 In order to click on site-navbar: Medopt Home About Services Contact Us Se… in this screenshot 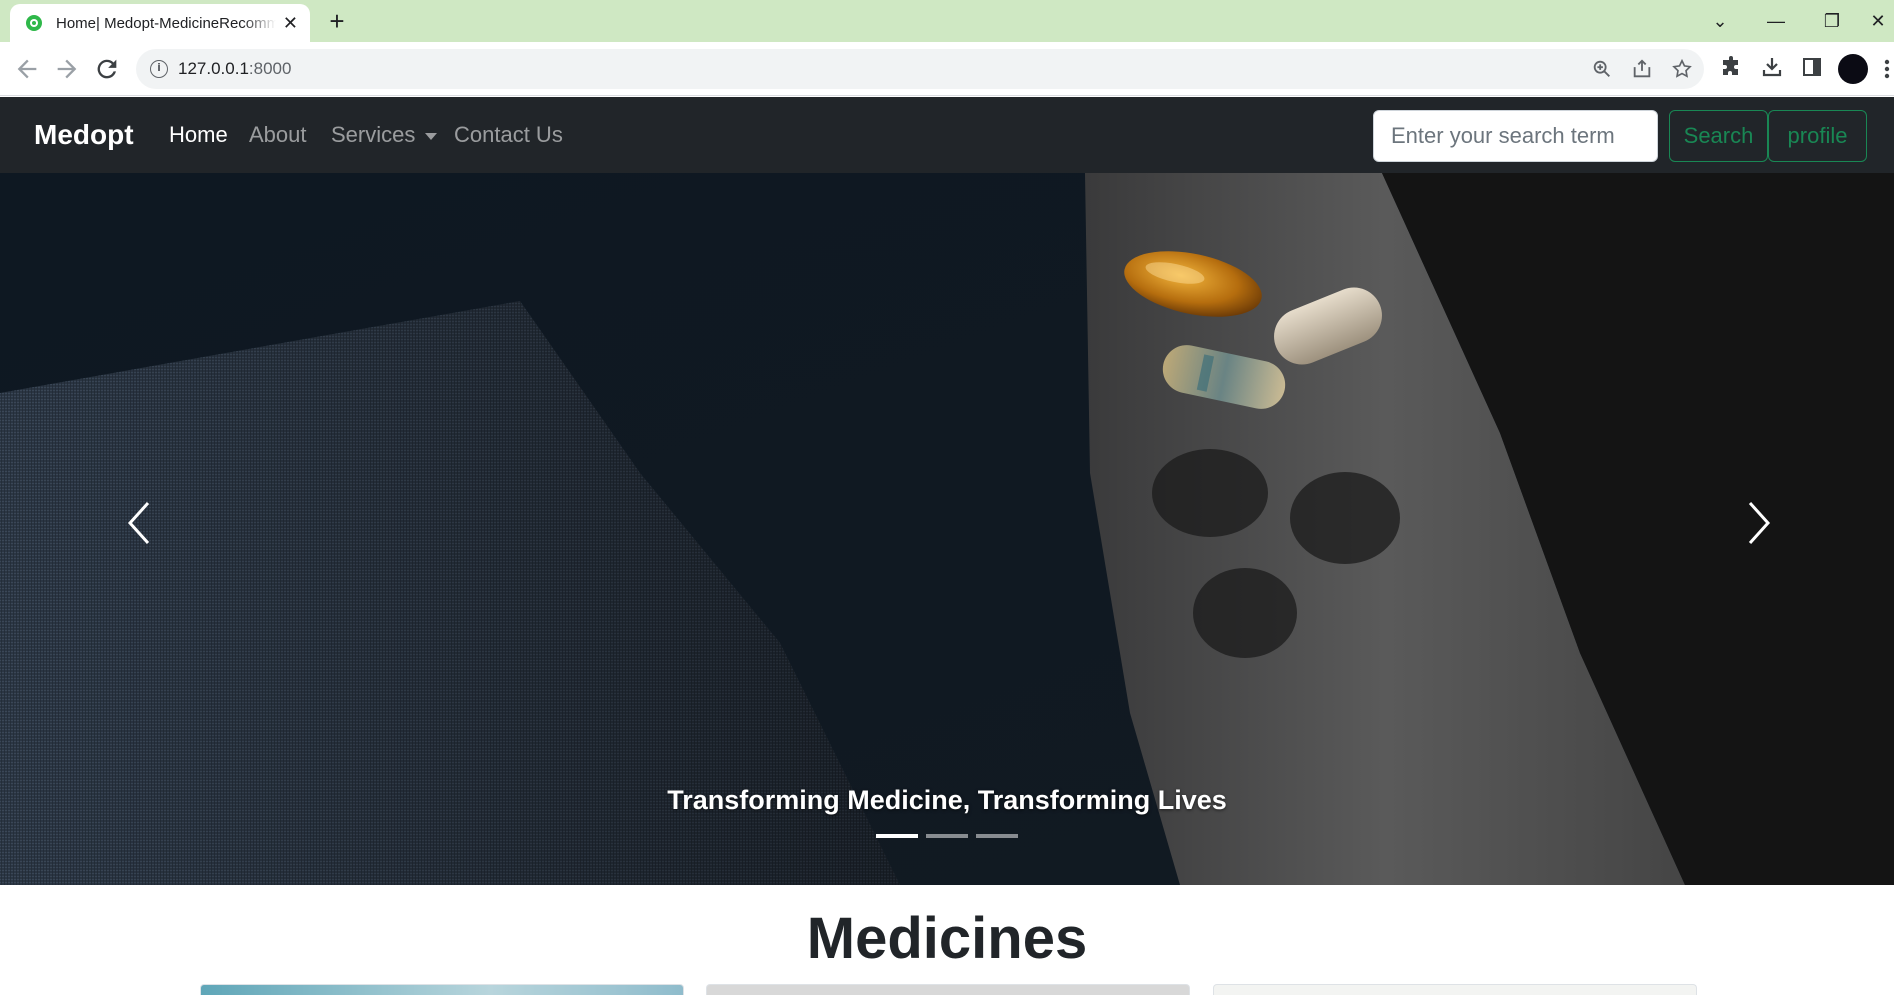, I will do `click(947, 135)`.